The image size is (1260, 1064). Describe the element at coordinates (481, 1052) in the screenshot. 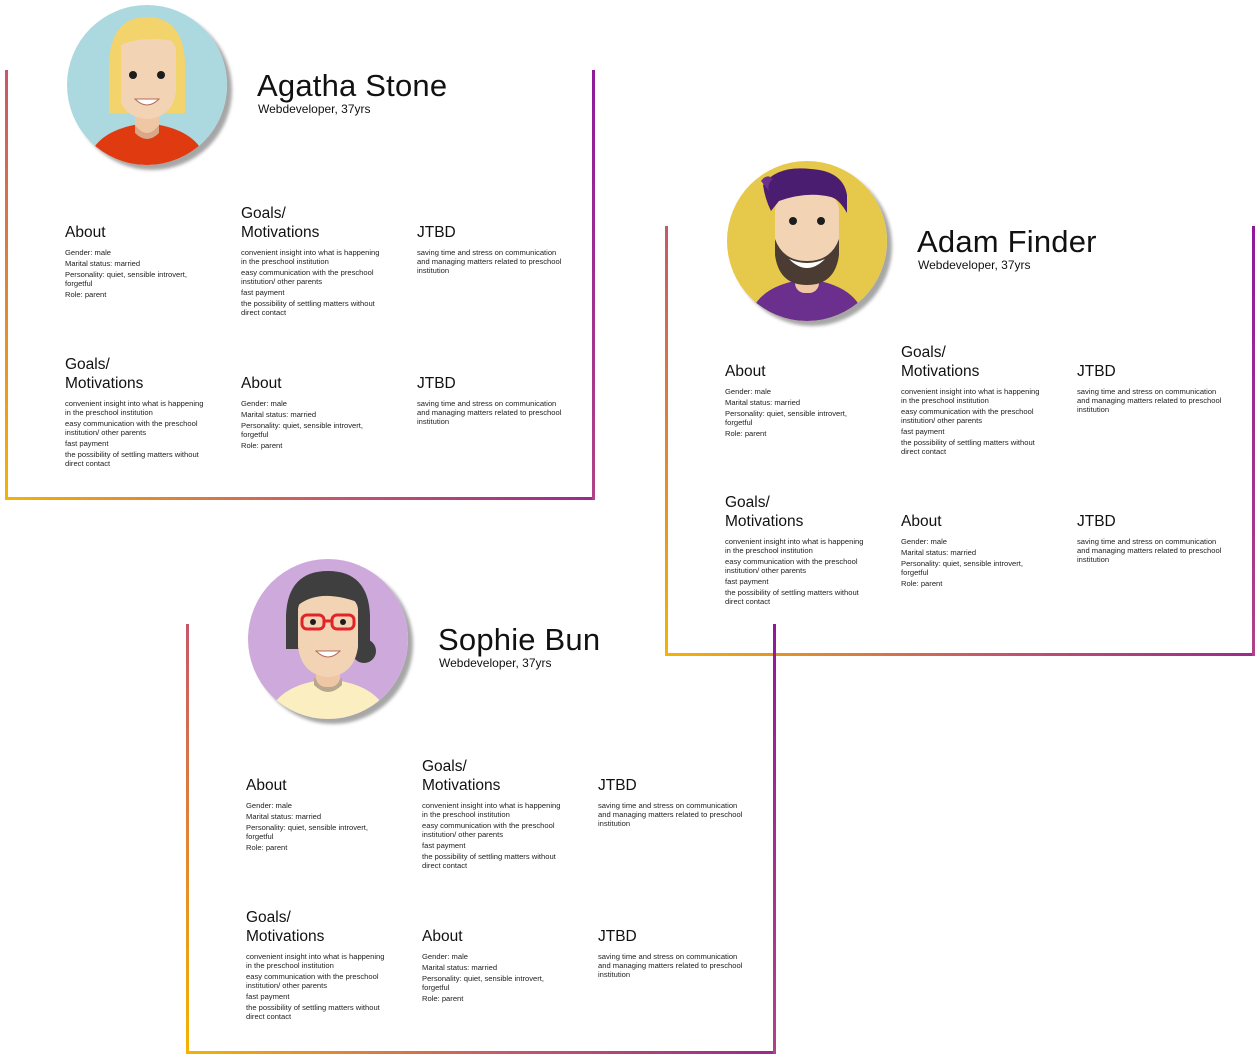

I see `frame-bottom-border` at that location.